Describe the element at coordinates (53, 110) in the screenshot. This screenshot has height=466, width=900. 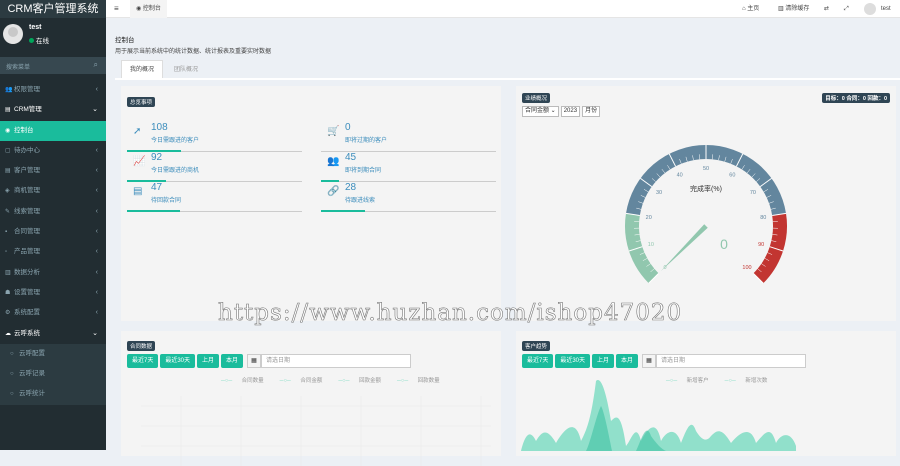
I see `sidebar-item-1: ▤CRM管理⌄` at that location.